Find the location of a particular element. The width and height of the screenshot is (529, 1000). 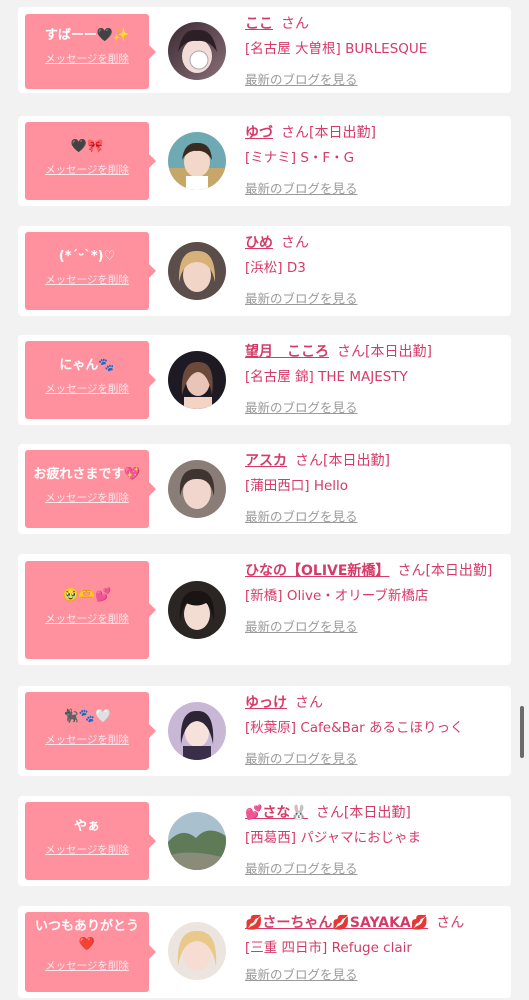

shop-text: [名古屋 大曽根] BURLESQUE is located at coordinates (336, 49).